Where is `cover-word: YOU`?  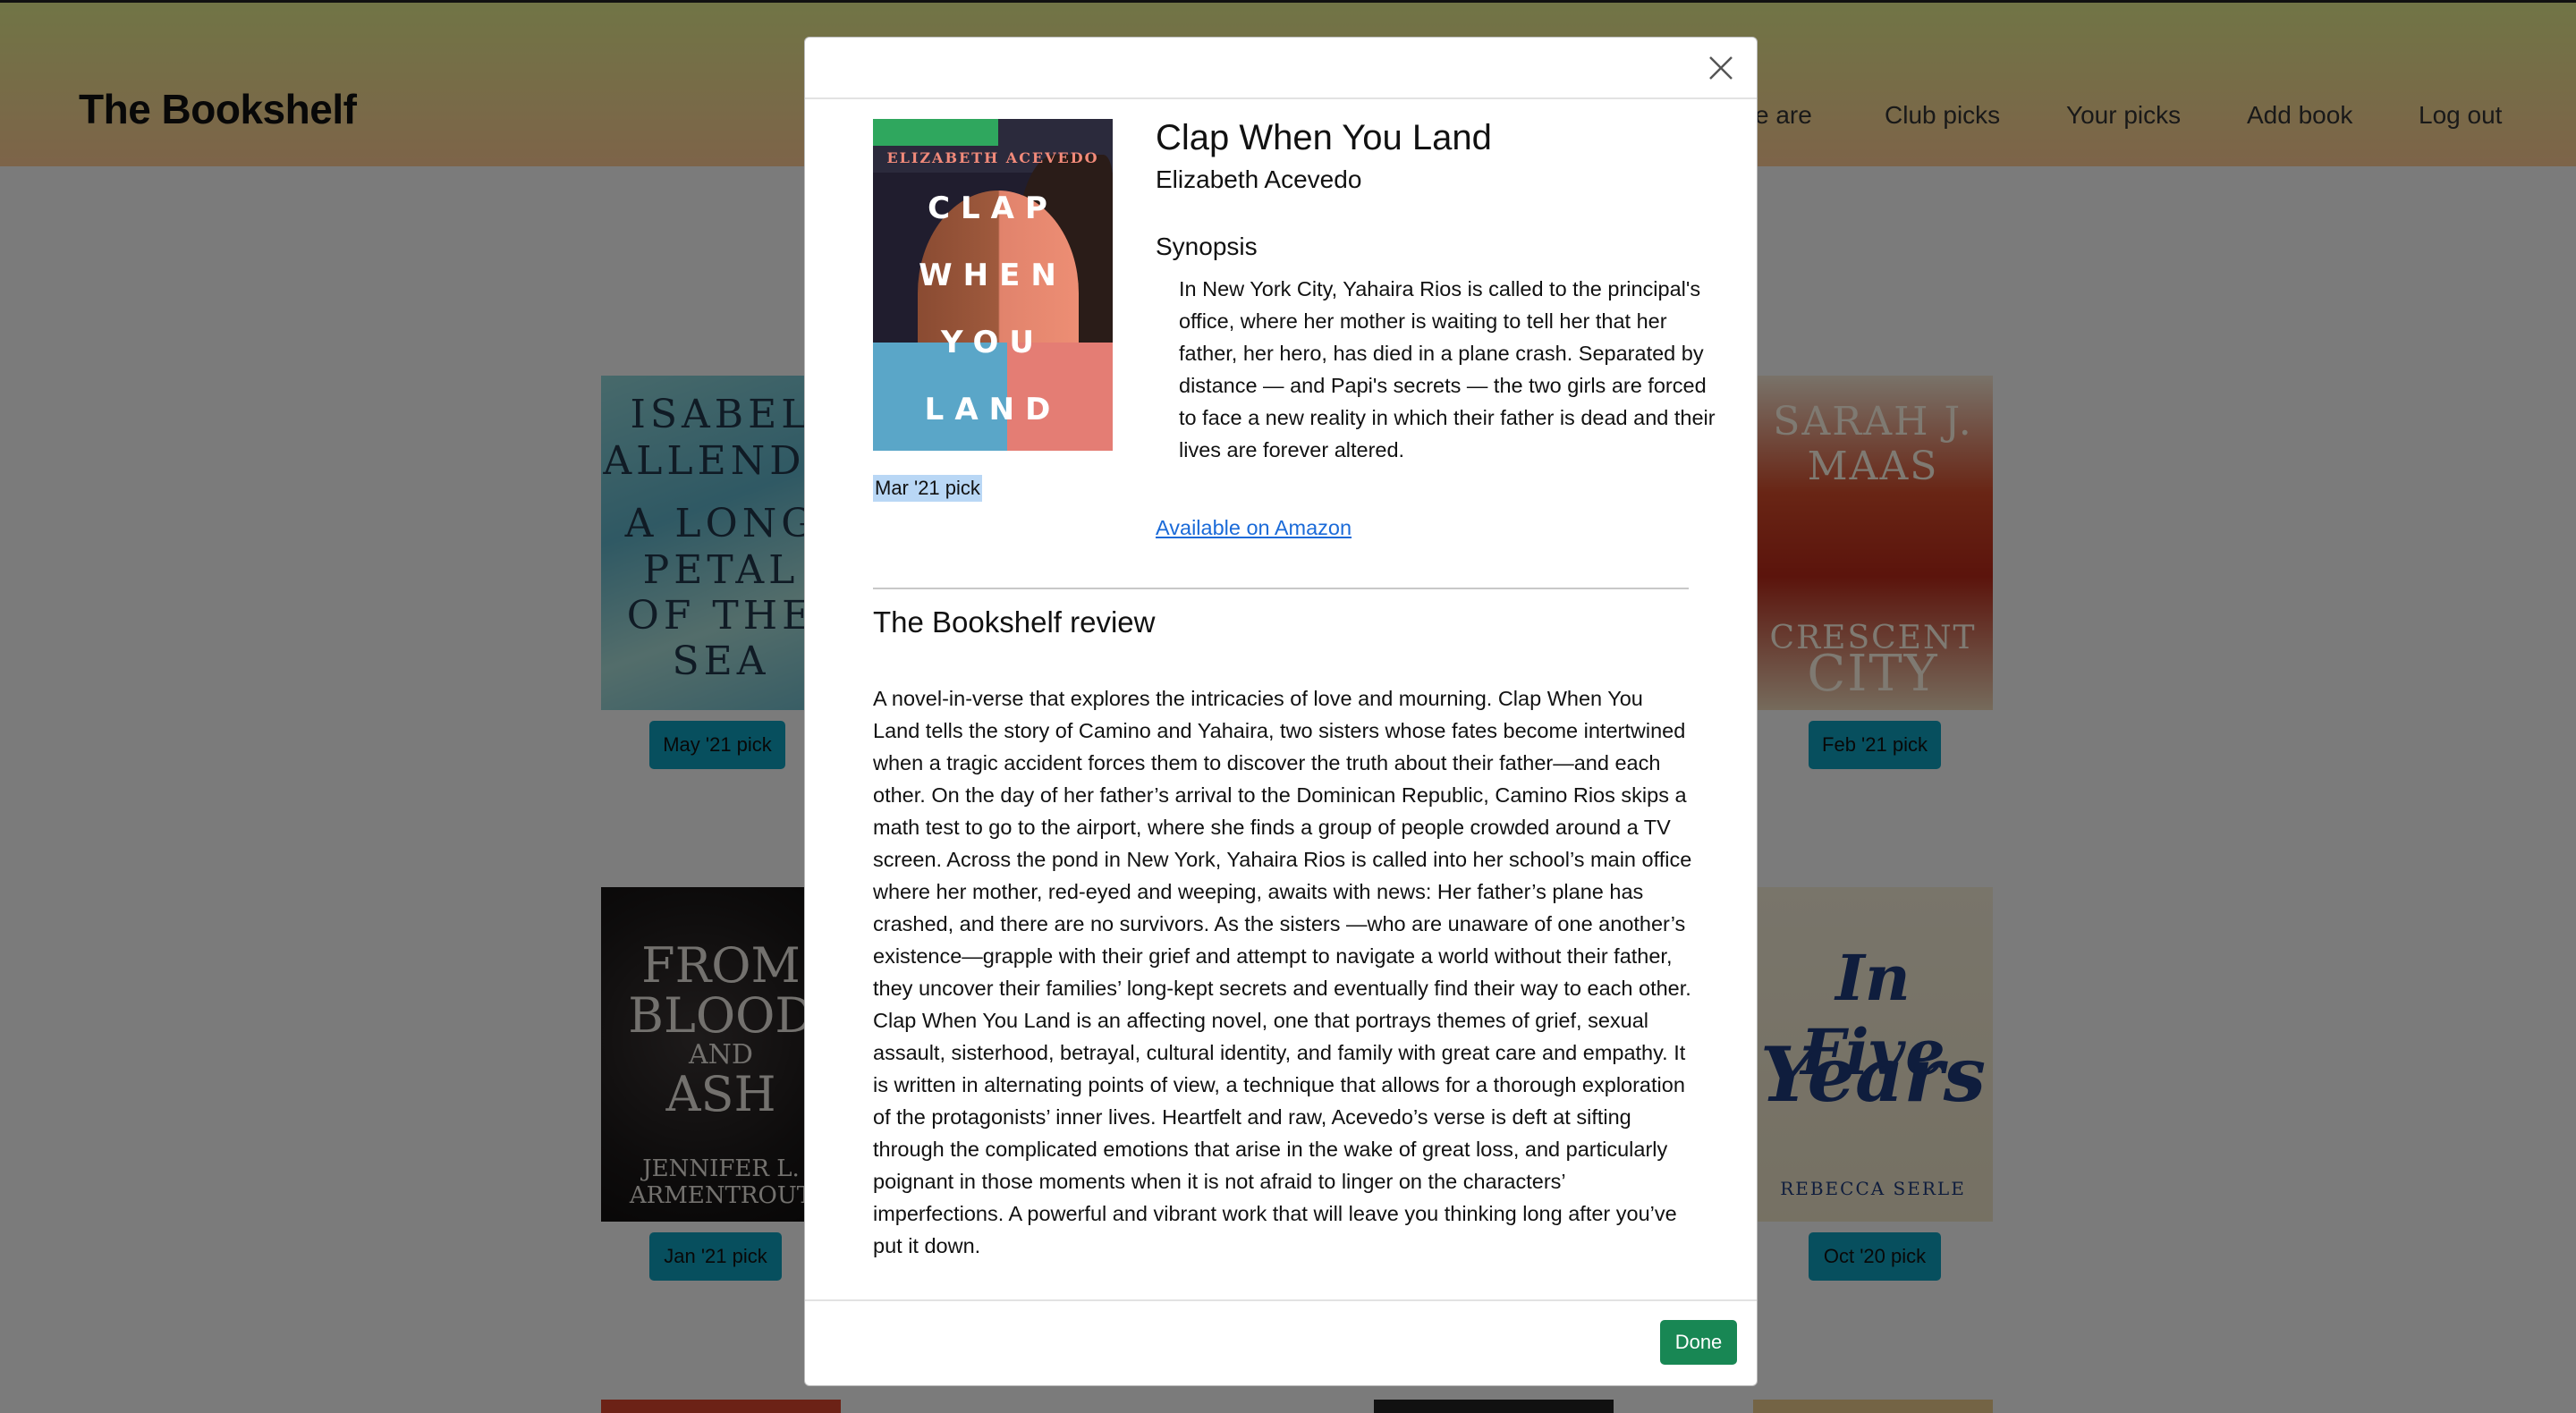
cover-word: YOU is located at coordinates (993, 342).